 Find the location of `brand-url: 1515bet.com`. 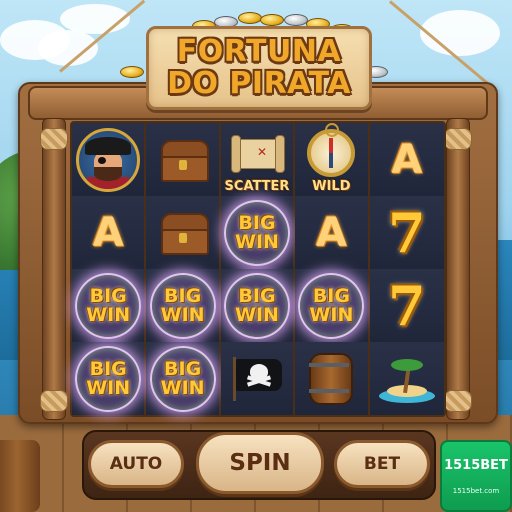

brand-url: 1515bet.com is located at coordinates (476, 490).